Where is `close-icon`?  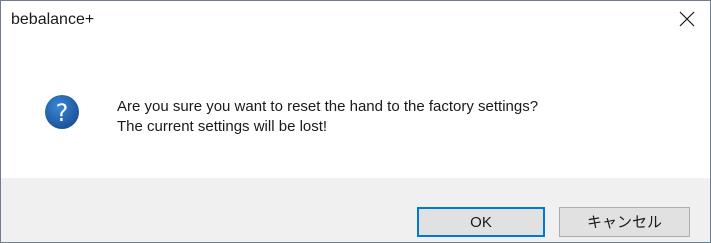 close-icon is located at coordinates (687, 19).